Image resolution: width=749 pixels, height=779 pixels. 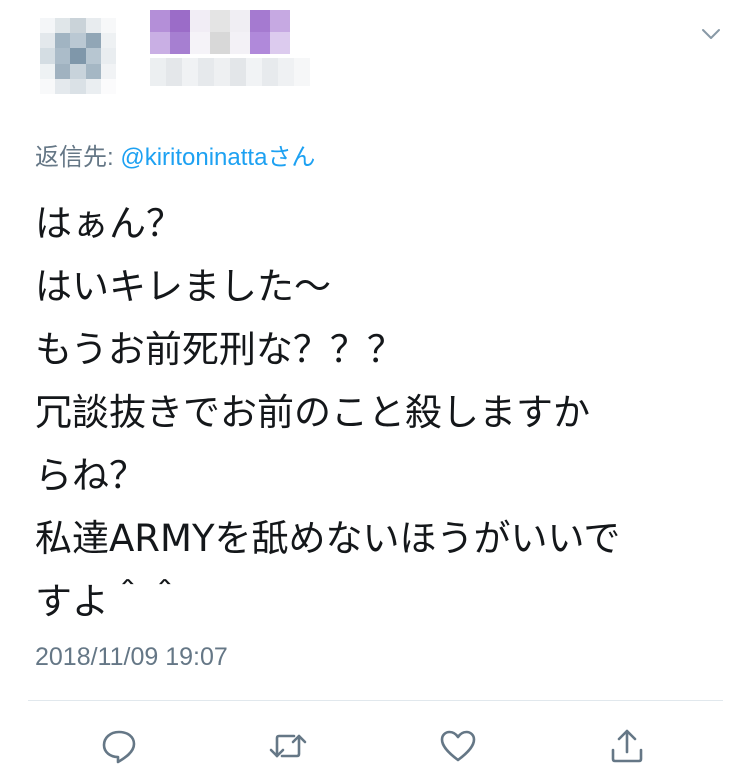 I want to click on reply-to-mention-link: @kiritoninattaさん, so click(x=217, y=157).